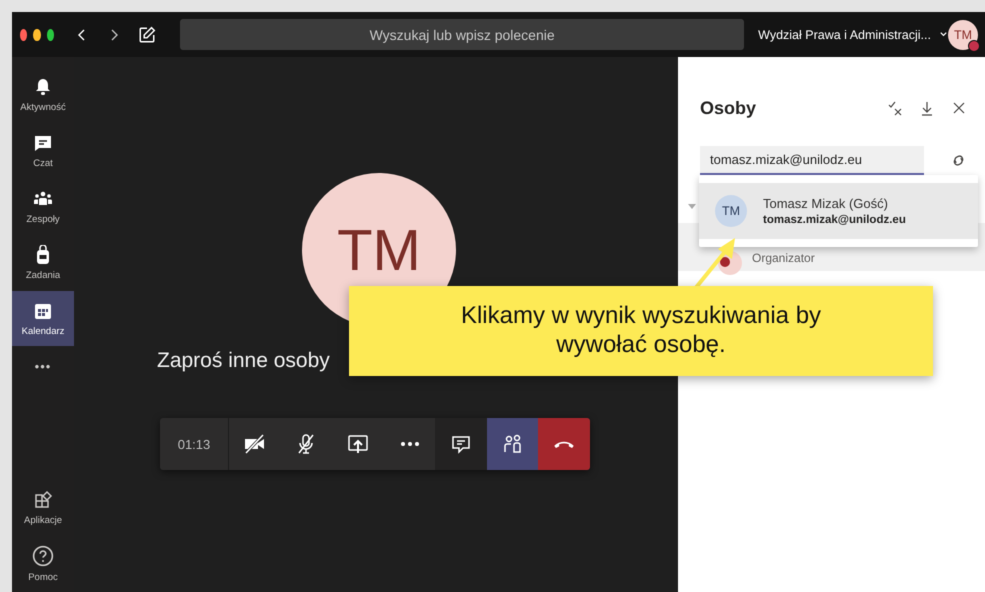 Image resolution: width=985 pixels, height=592 pixels. Describe the element at coordinates (974, 46) in the screenshot. I see `status-dot` at that location.